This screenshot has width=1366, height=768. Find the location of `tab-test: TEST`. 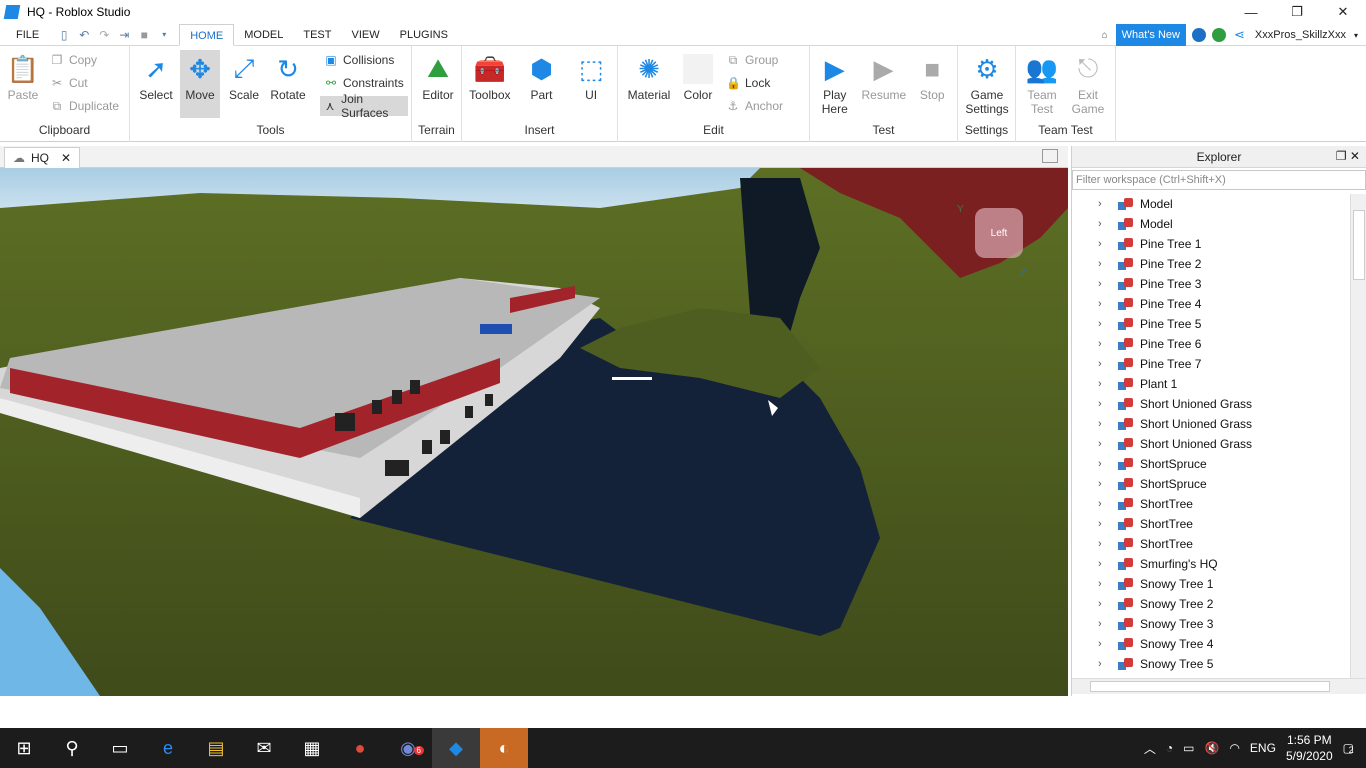

tab-test: TEST is located at coordinates (317, 35).